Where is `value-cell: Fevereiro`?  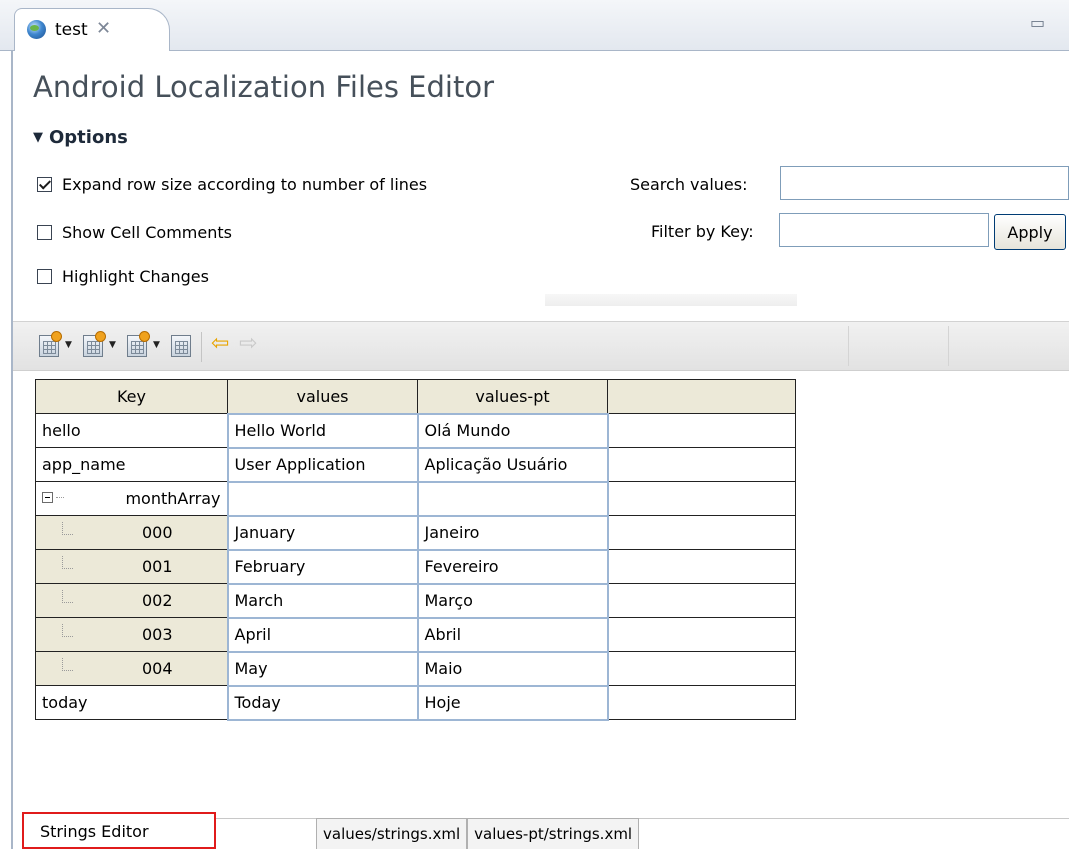
value-cell: Fevereiro is located at coordinates (512, 566).